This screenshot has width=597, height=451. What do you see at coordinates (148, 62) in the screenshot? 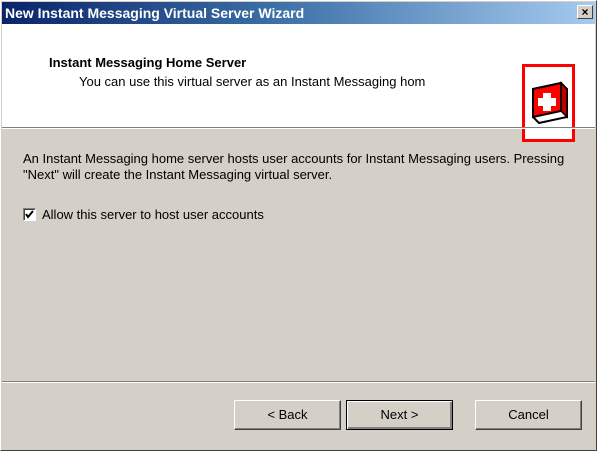
I see `page-title: Instant Messaging Home Server` at bounding box center [148, 62].